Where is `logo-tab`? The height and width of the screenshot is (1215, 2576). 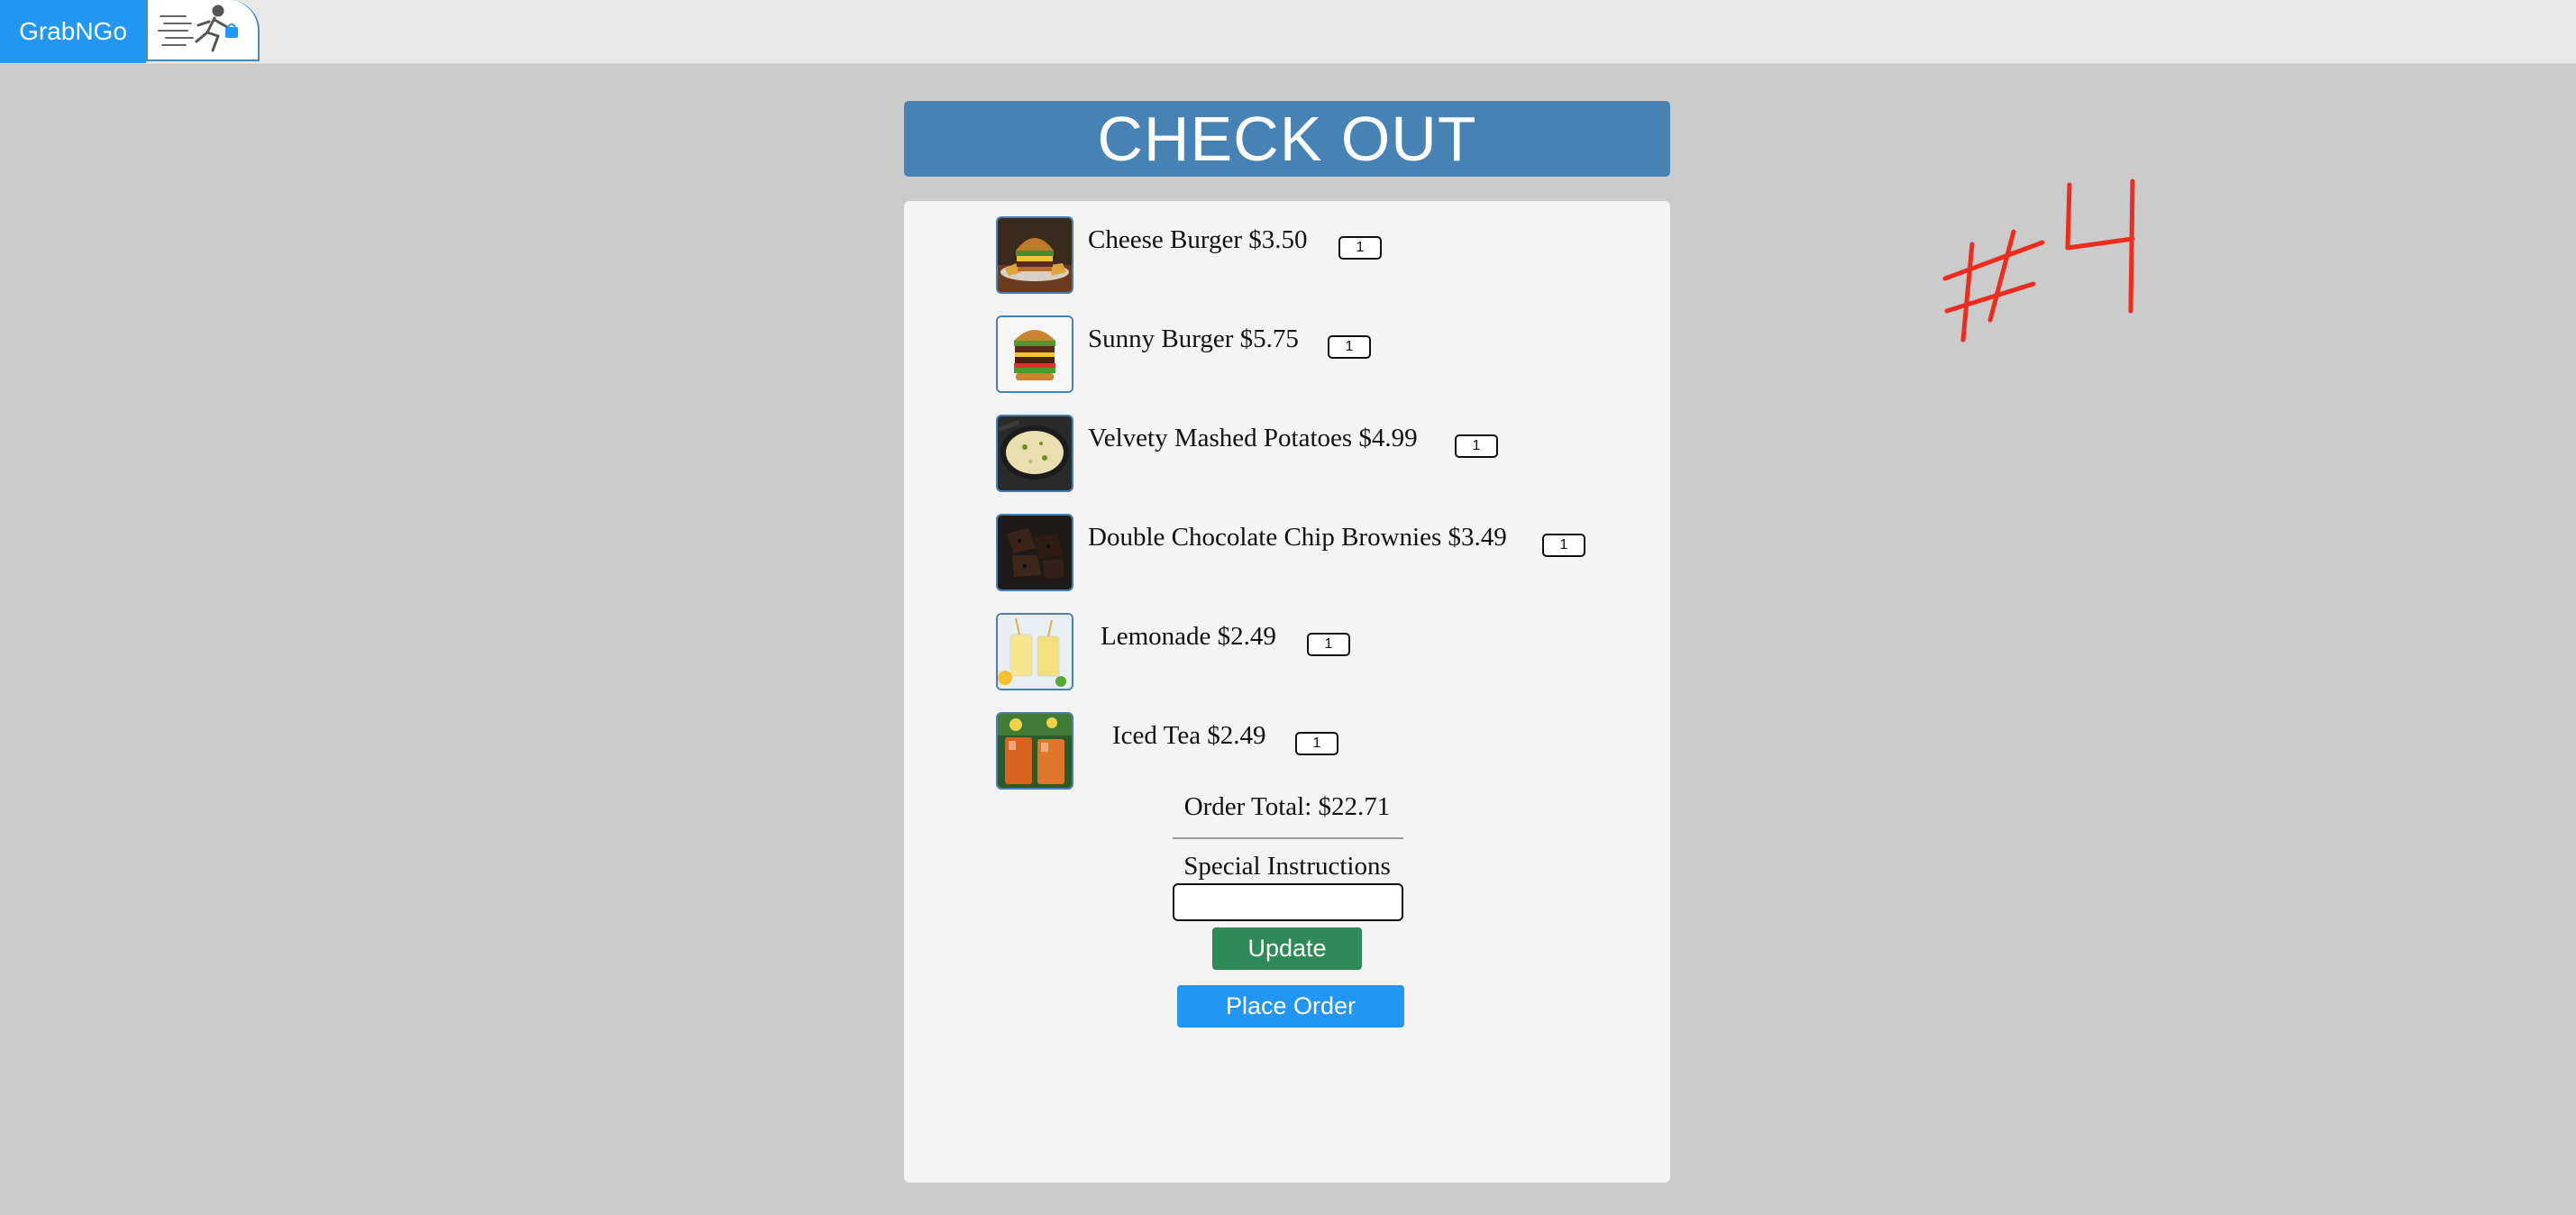 logo-tab is located at coordinates (203, 30).